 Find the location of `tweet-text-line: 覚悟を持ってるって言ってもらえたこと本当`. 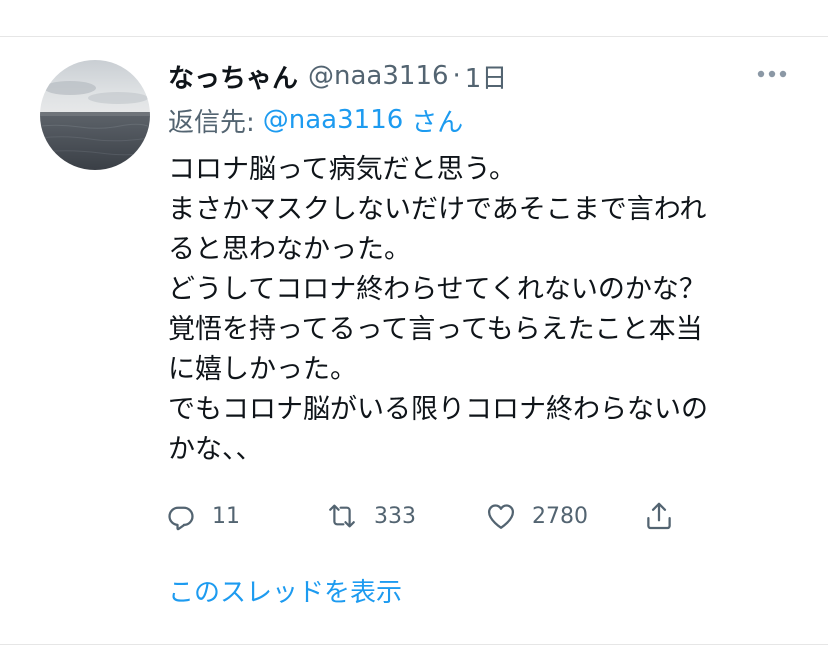

tweet-text-line: 覚悟を持ってるって言ってもらえたこと本当 is located at coordinates (435, 329).